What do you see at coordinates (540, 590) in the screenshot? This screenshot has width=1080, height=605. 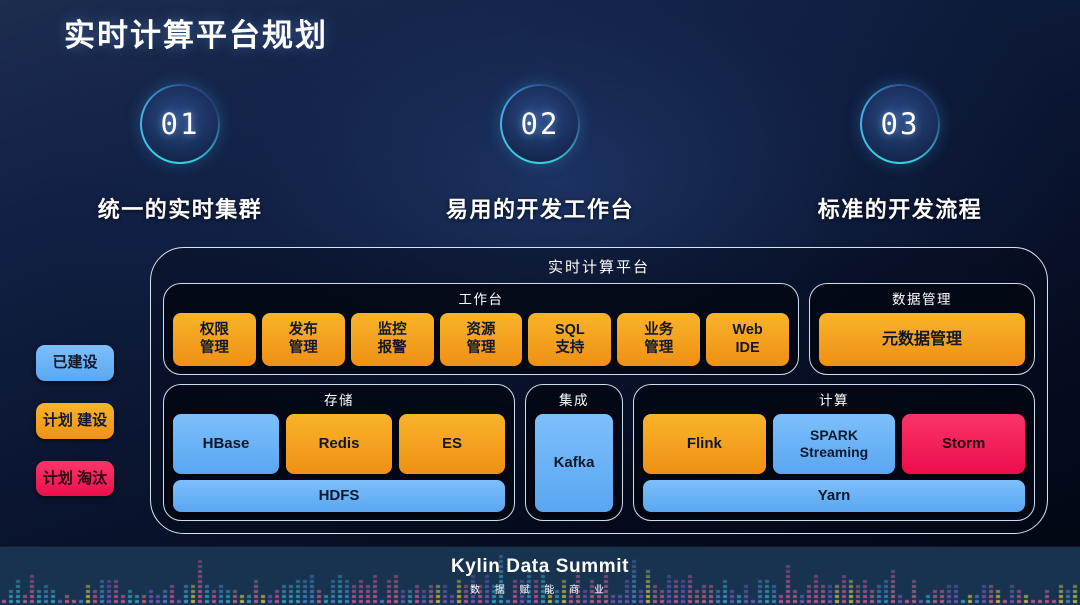 I see `summit-tagline: 数 据 赋 能 商 业` at bounding box center [540, 590].